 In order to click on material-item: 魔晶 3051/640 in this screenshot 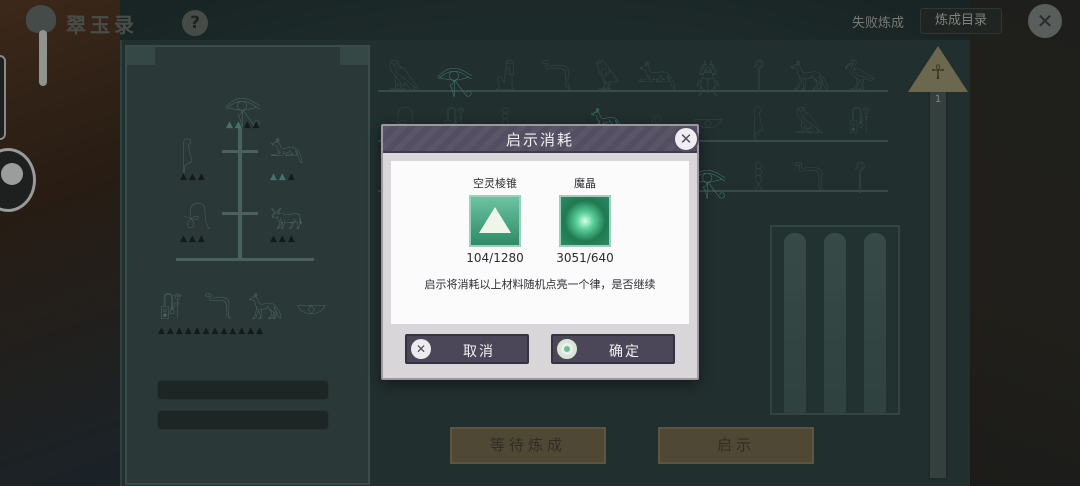, I will do `click(585, 220)`.